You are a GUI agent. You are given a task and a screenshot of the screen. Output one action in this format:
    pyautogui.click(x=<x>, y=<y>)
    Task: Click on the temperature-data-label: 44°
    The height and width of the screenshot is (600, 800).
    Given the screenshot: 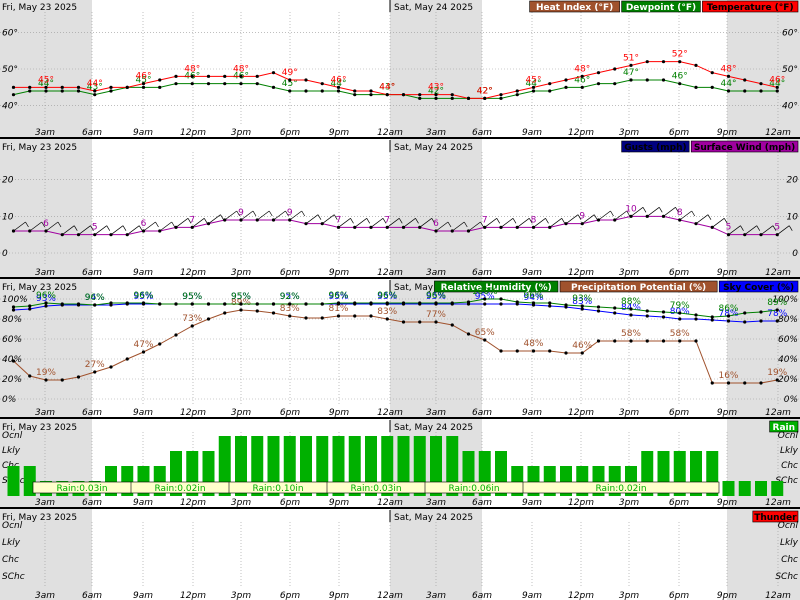 What is the action you would take?
    pyautogui.click(x=387, y=88)
    